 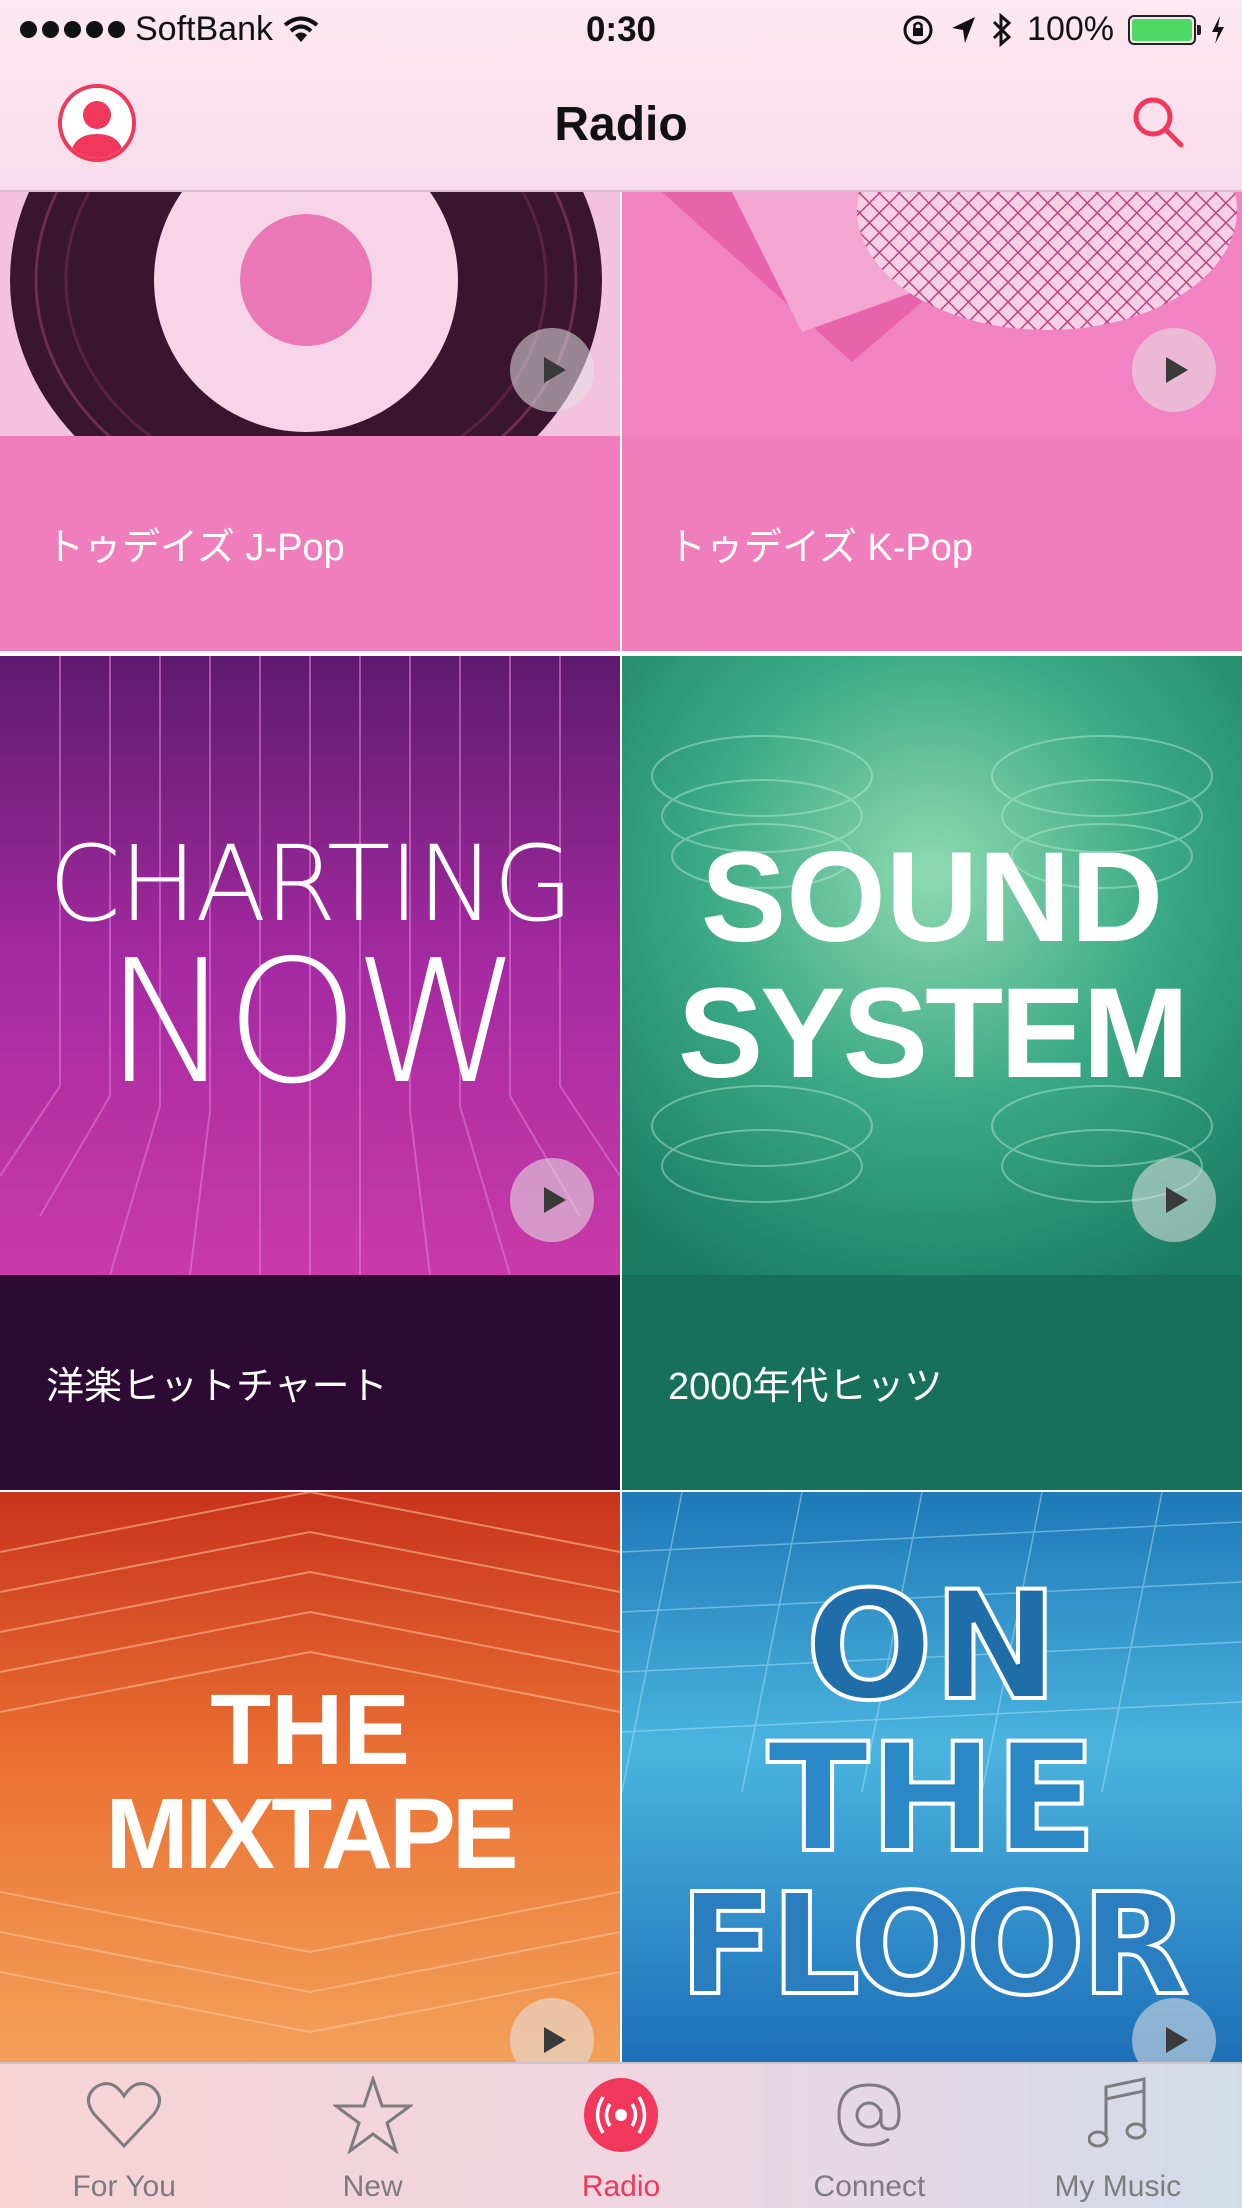 I want to click on station-art-title-line2: THE, so click(x=932, y=1799).